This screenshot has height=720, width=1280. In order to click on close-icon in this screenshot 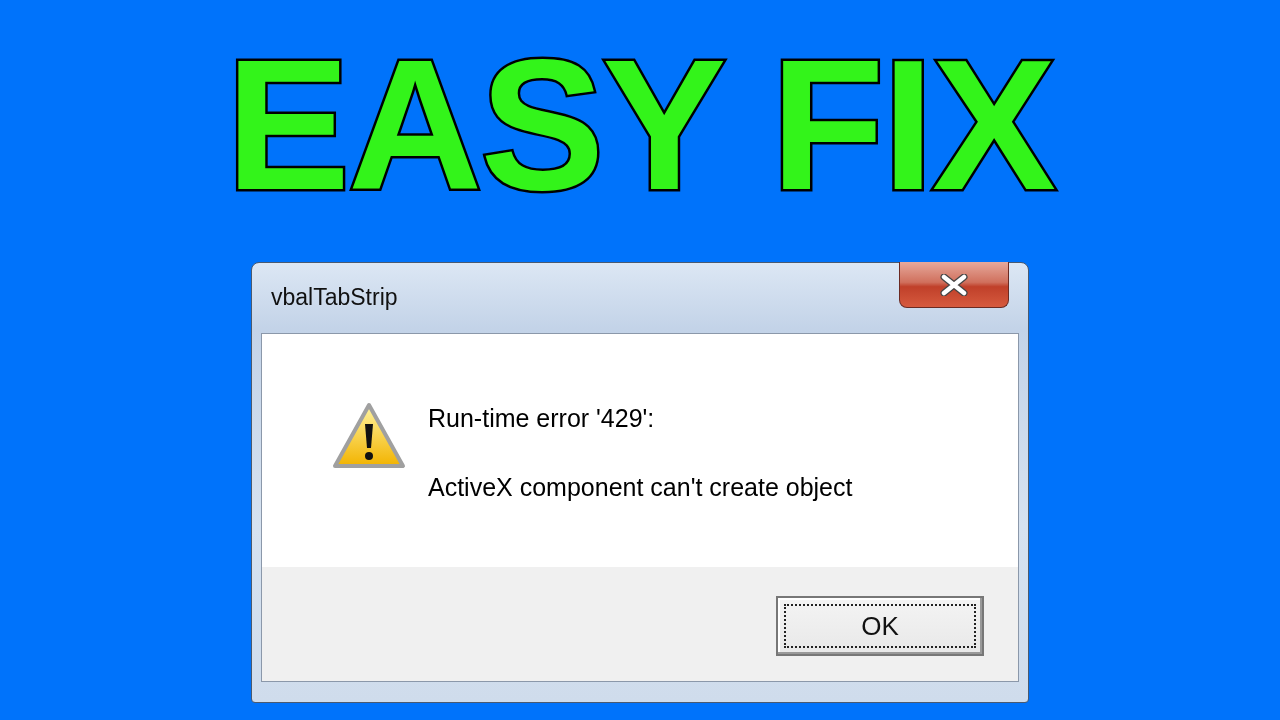, I will do `click(954, 284)`.